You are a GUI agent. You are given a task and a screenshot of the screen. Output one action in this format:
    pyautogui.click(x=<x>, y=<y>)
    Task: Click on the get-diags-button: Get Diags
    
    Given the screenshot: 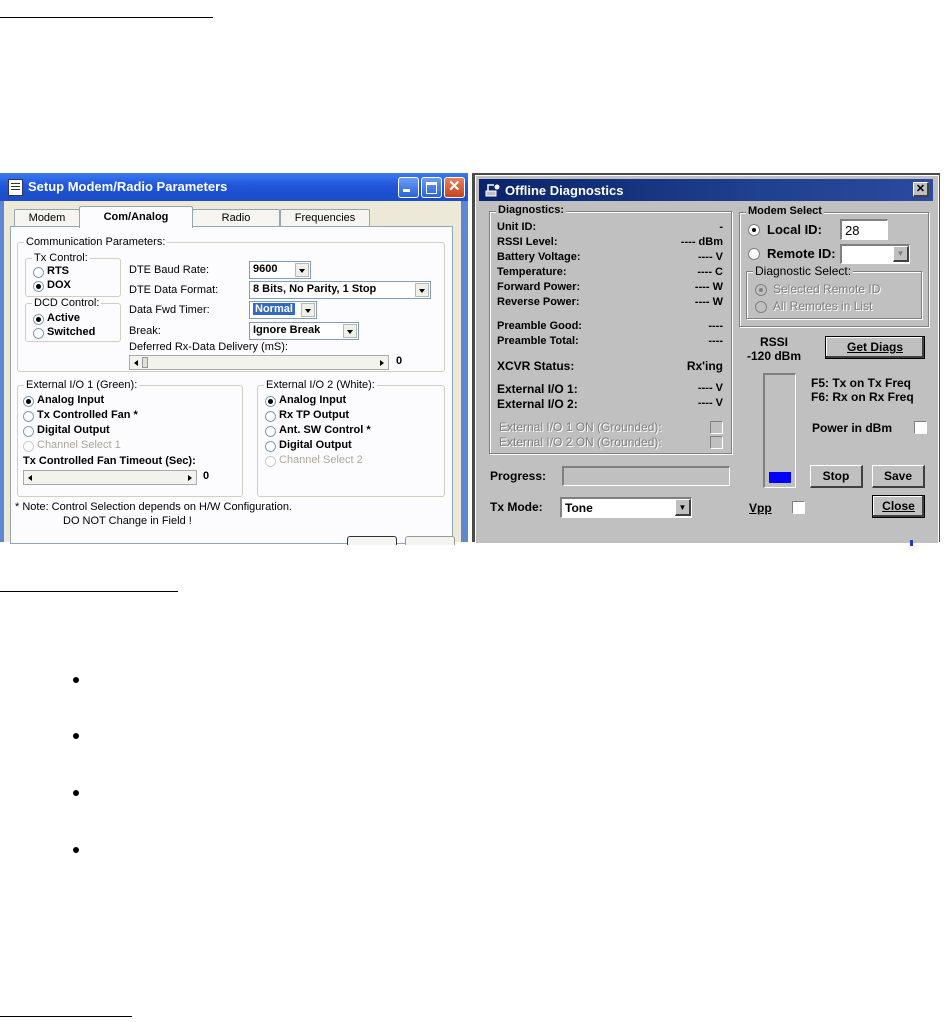 What is the action you would take?
    pyautogui.click(x=875, y=347)
    